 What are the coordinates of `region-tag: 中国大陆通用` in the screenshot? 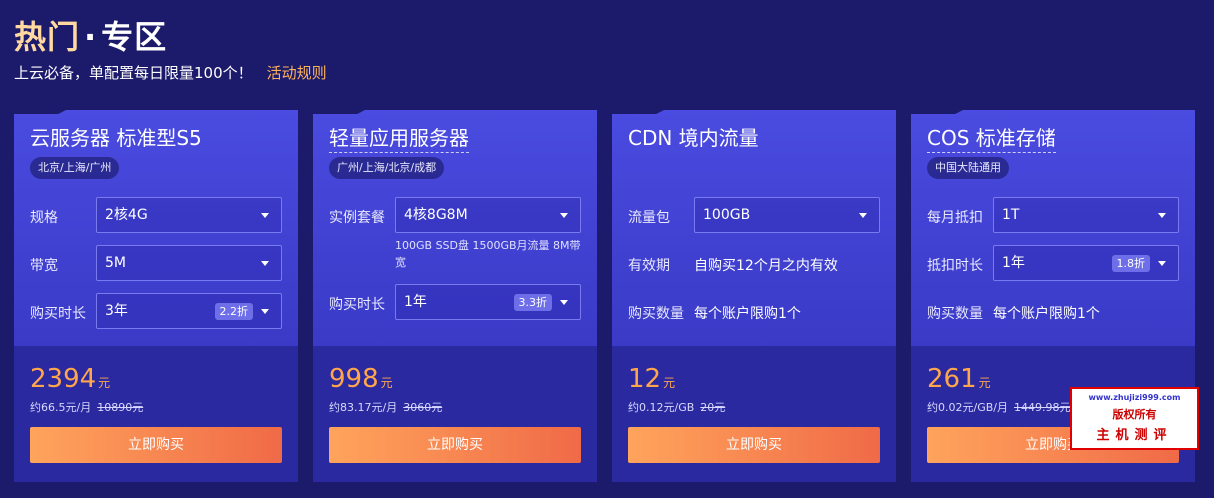 It's located at (968, 168).